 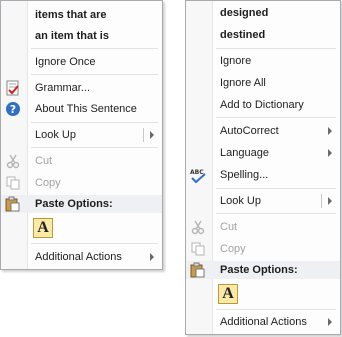 I want to click on ignore-all-label: Ignore All, so click(x=243, y=83).